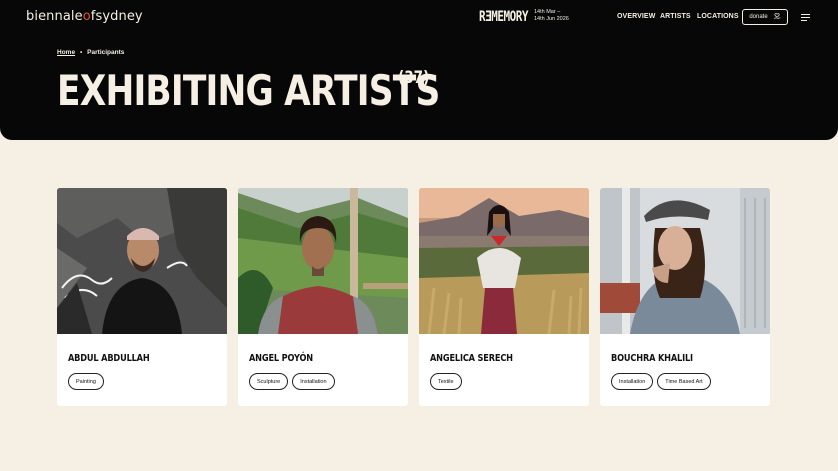 The height and width of the screenshot is (471, 838). Describe the element at coordinates (547, 12) in the screenshot. I see `edition-date-start: 14th Mar –` at that location.